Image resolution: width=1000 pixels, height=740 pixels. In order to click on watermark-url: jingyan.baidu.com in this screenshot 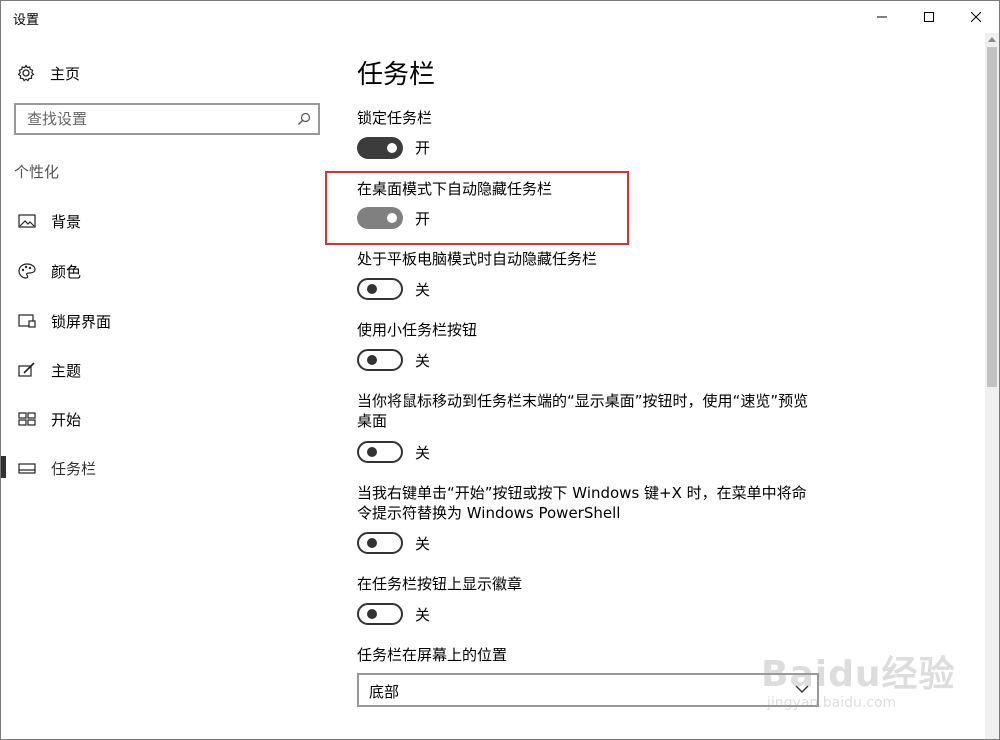, I will do `click(832, 703)`.